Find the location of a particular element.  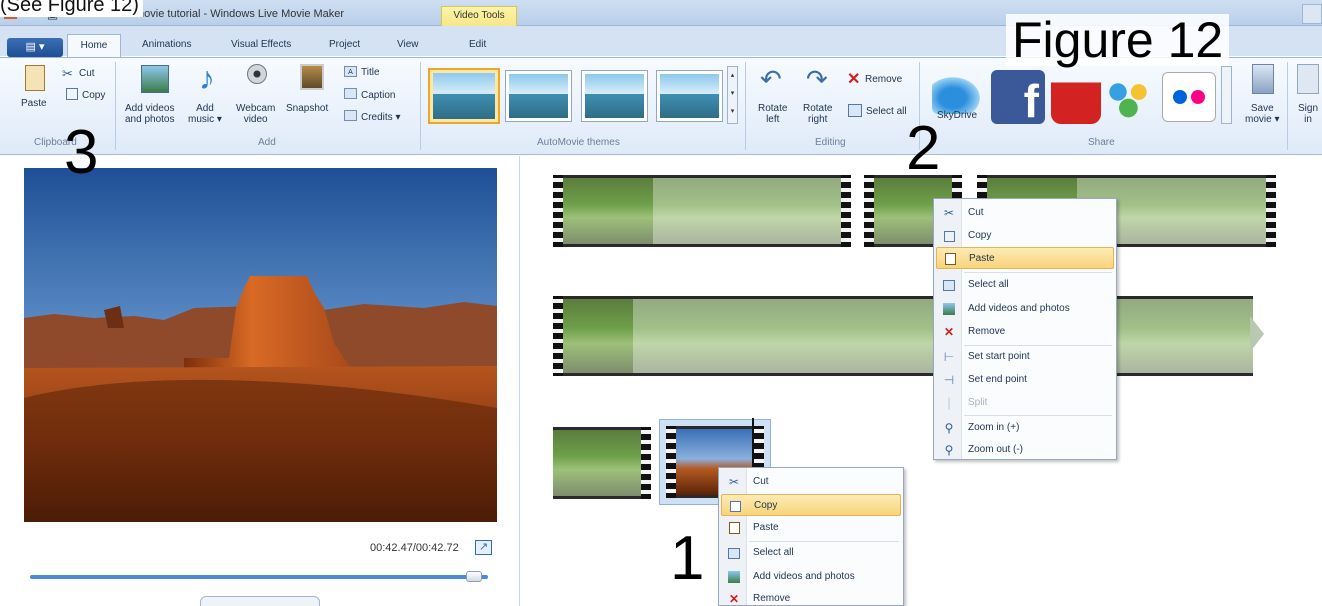

expand-icon: ↗ is located at coordinates (484, 547).